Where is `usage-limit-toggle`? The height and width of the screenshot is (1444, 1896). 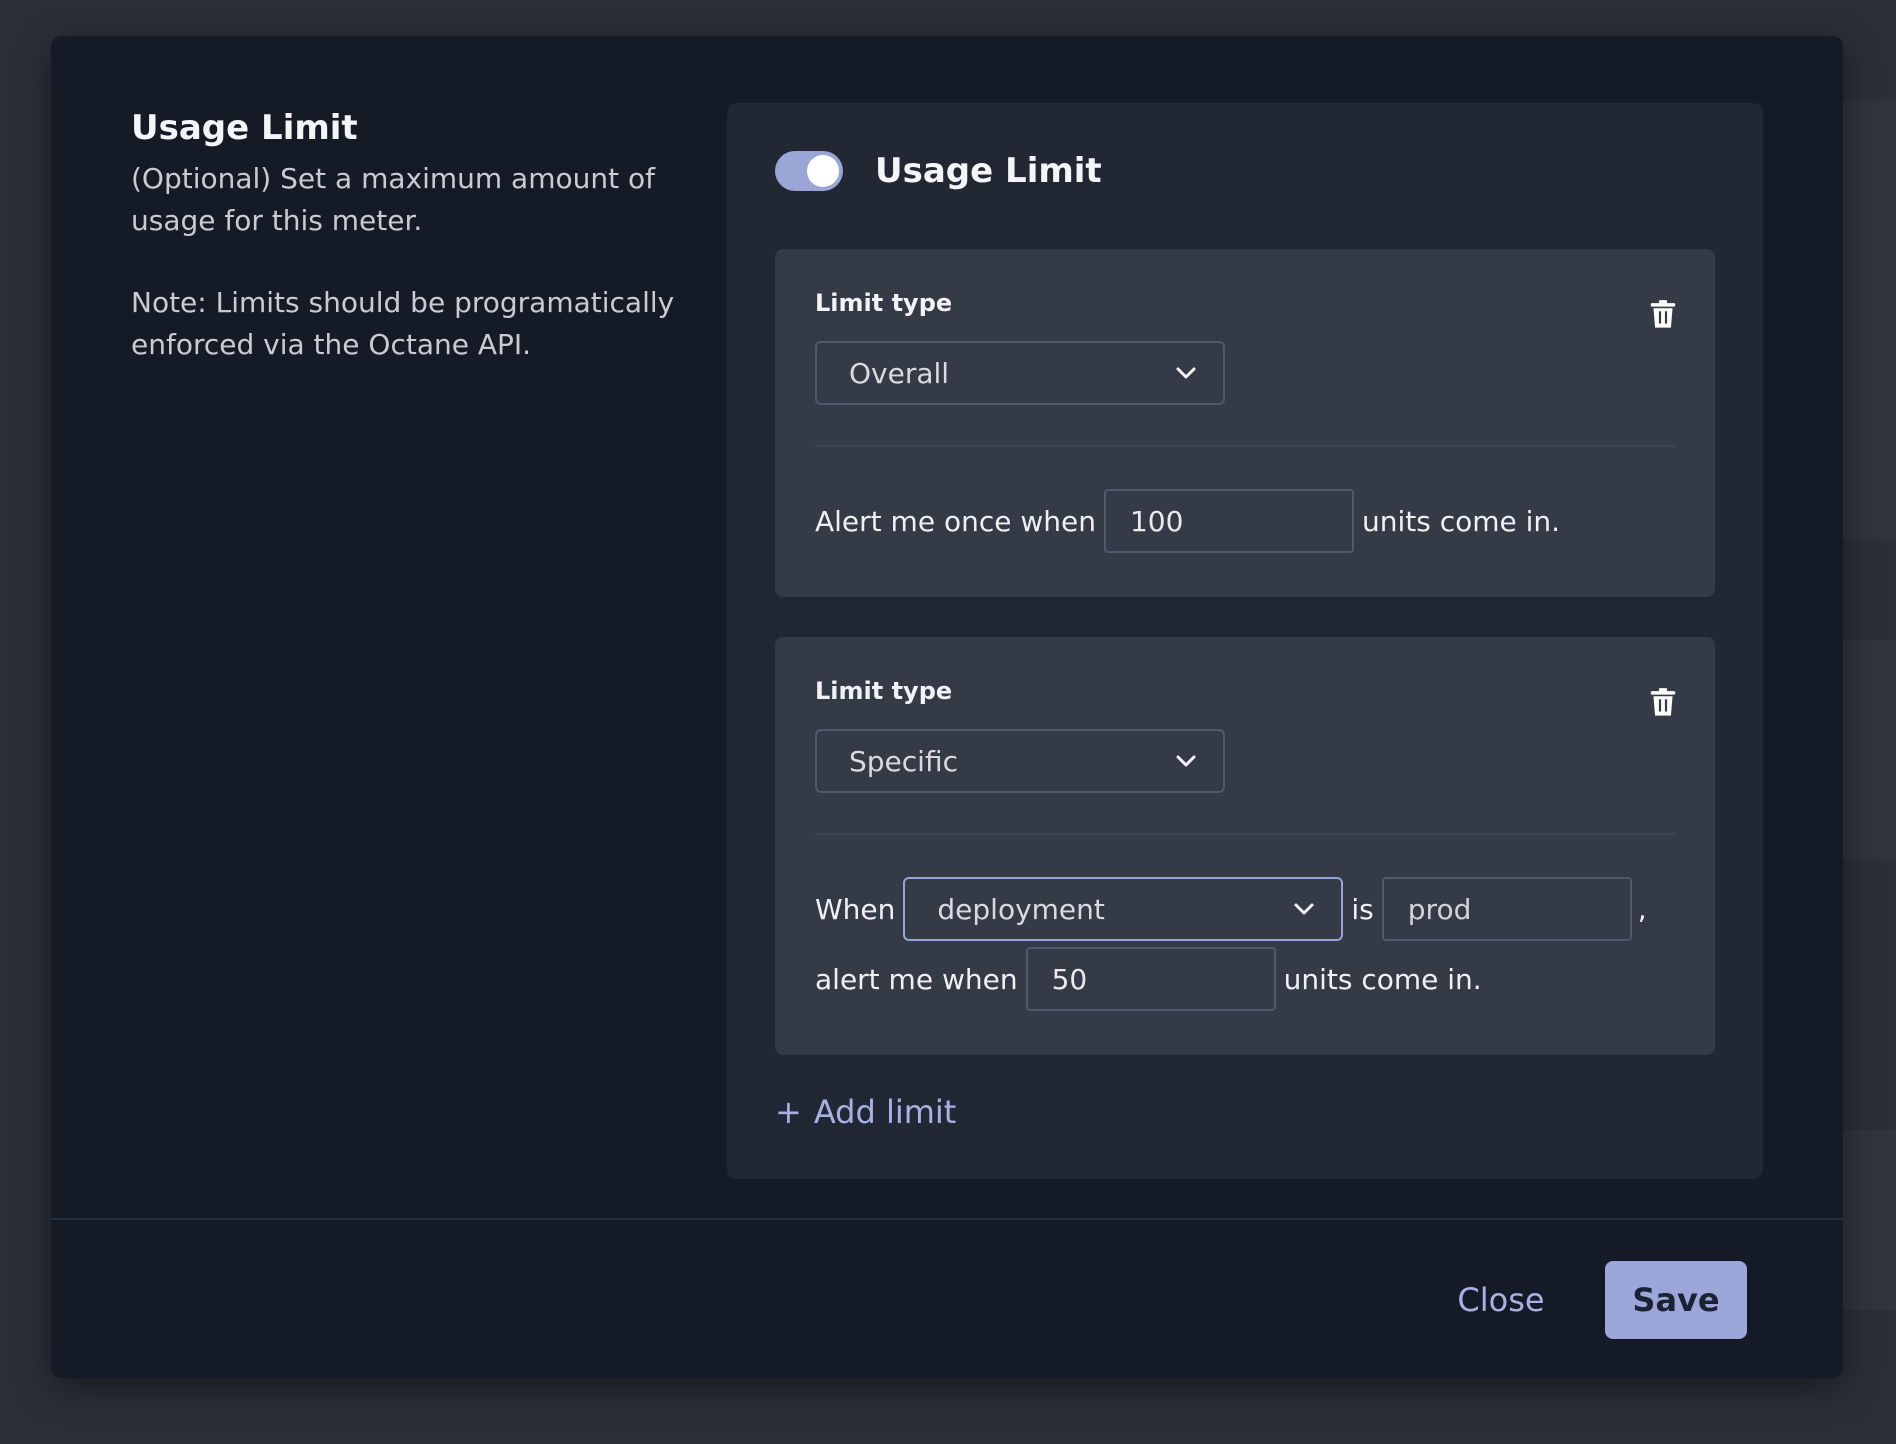
usage-limit-toggle is located at coordinates (809, 171).